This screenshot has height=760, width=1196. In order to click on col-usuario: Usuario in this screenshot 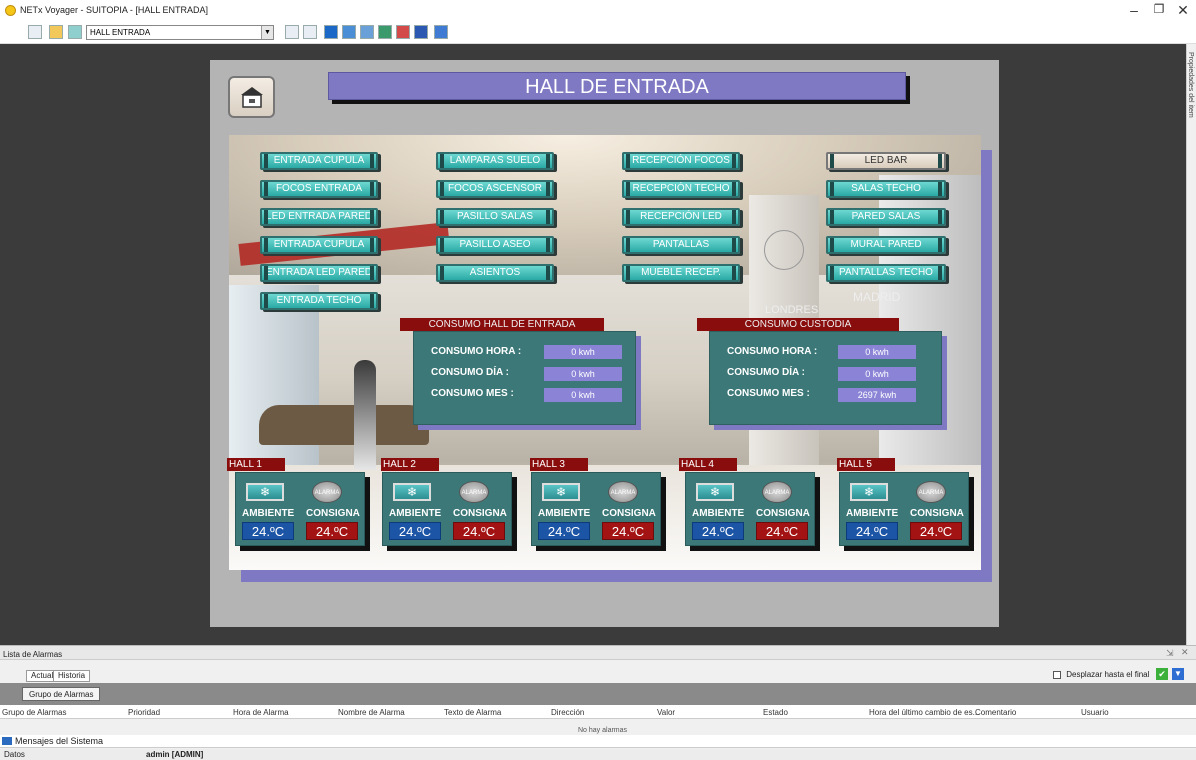, I will do `click(1095, 712)`.